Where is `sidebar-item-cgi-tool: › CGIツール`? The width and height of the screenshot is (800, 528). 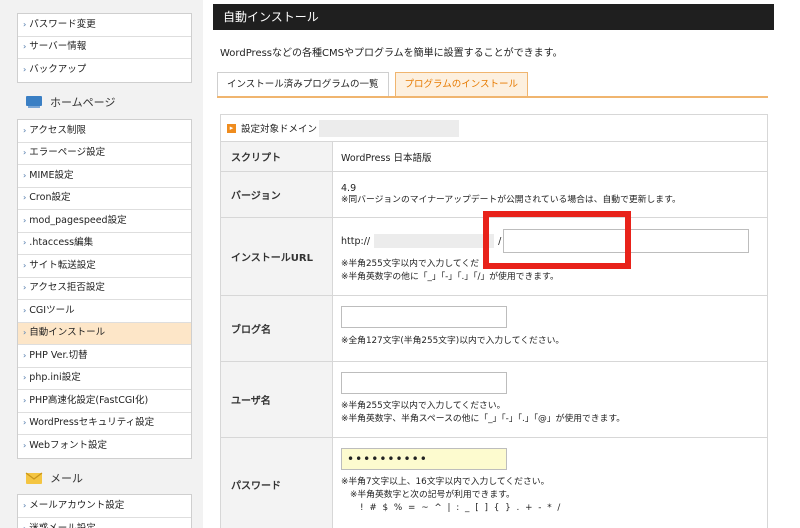
sidebar-item-cgi-tool: › CGIツール is located at coordinates (104, 311).